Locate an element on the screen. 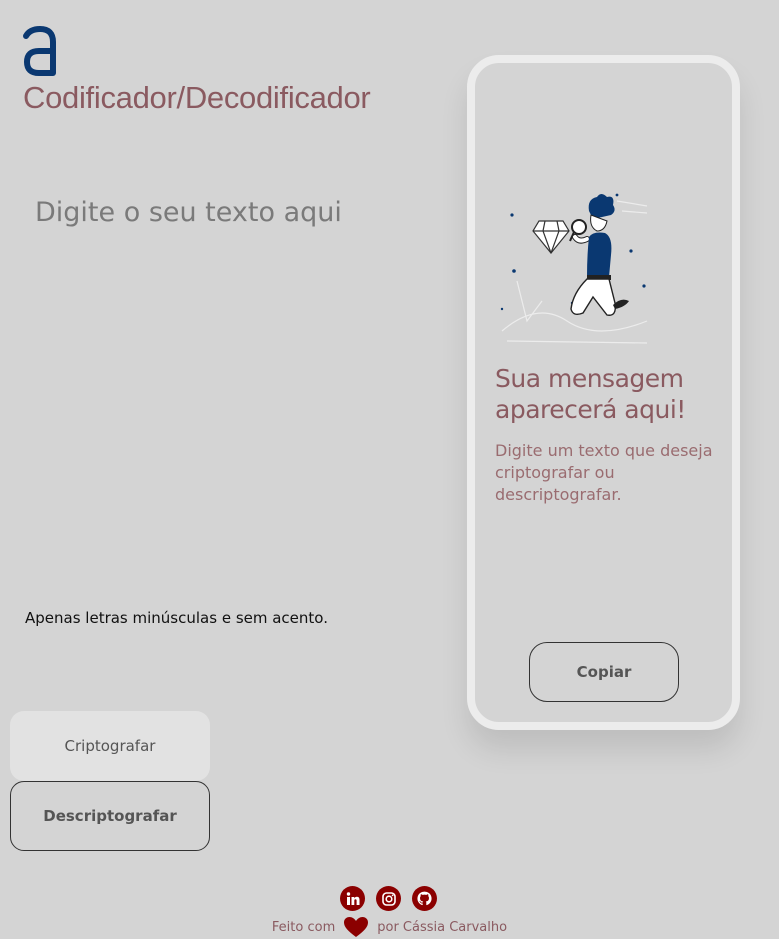 This screenshot has width=779, height=939. github-icon is located at coordinates (424, 898).